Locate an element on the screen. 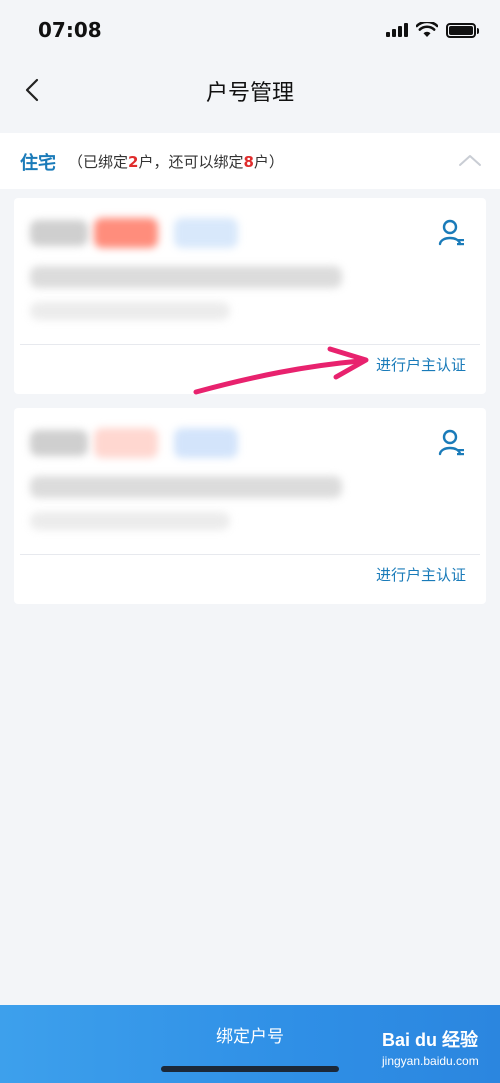 This screenshot has width=500, height=1083. status-bar: 07:08 is located at coordinates (250, 32).